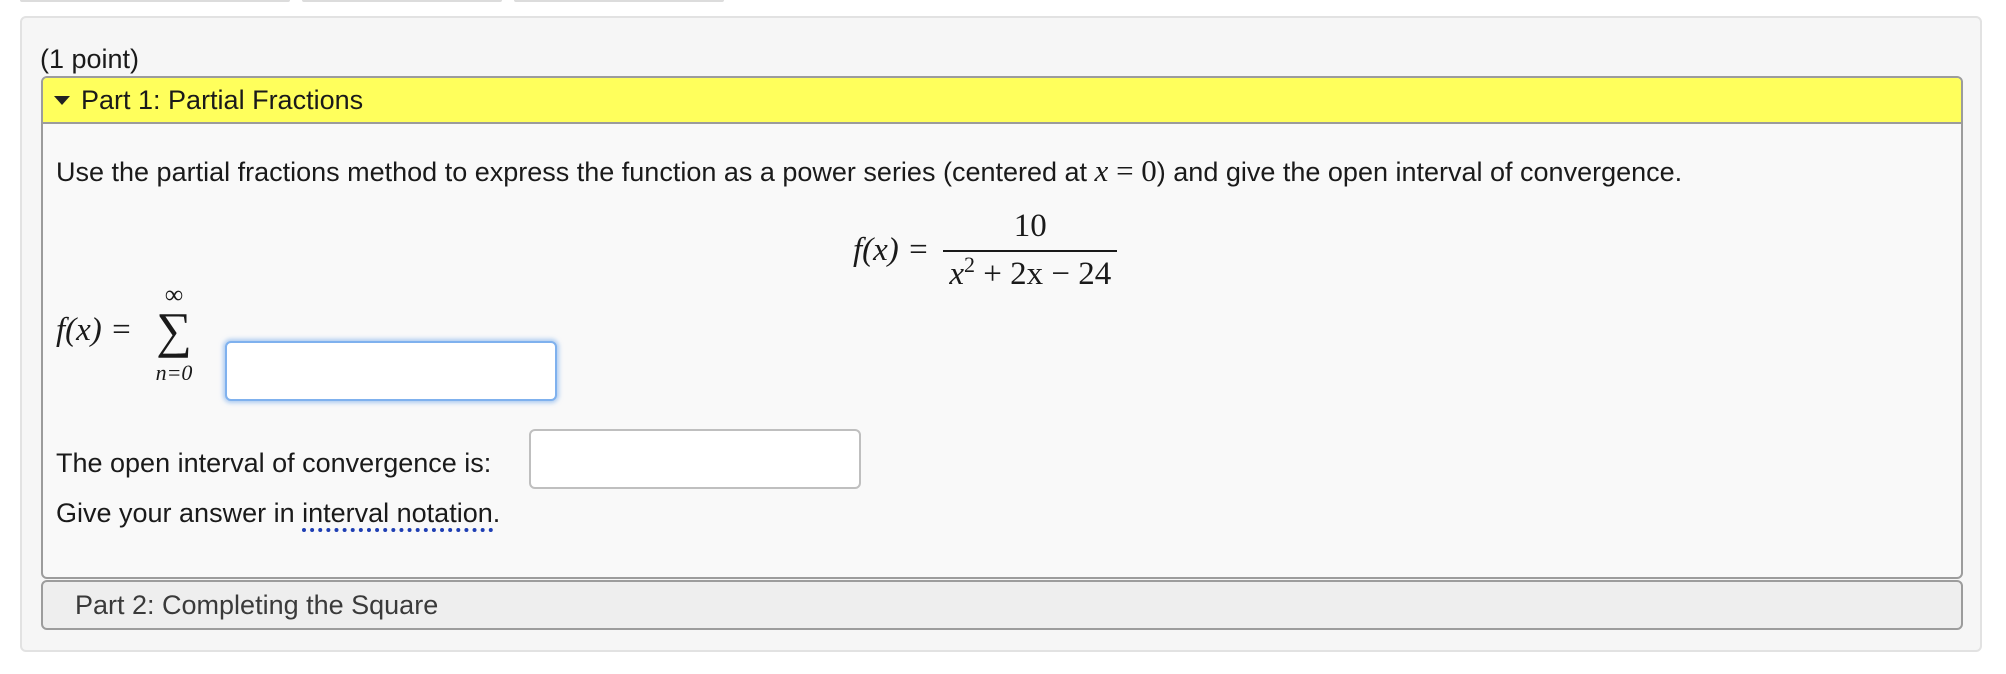 The image size is (2006, 674). I want to click on formula-denominator: x2 + 2x − 24, so click(1030, 272).